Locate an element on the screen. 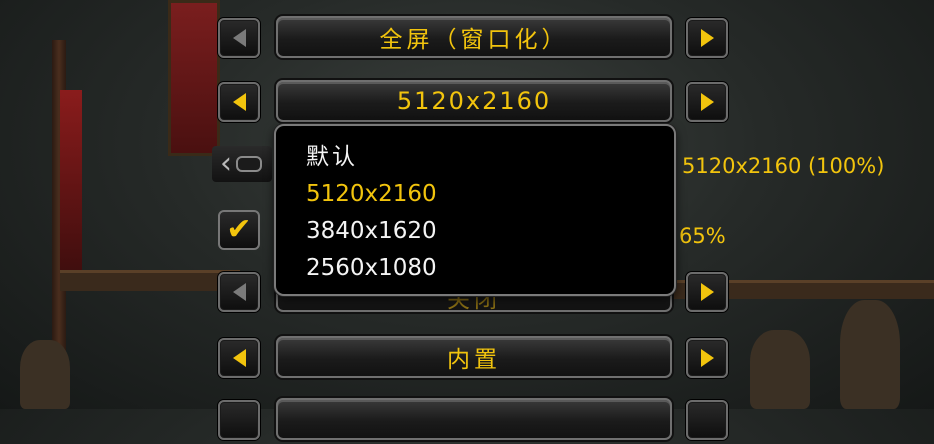 This screenshot has width=934, height=444. display-mode-selector: 全屏（窗口化） is located at coordinates (474, 37).